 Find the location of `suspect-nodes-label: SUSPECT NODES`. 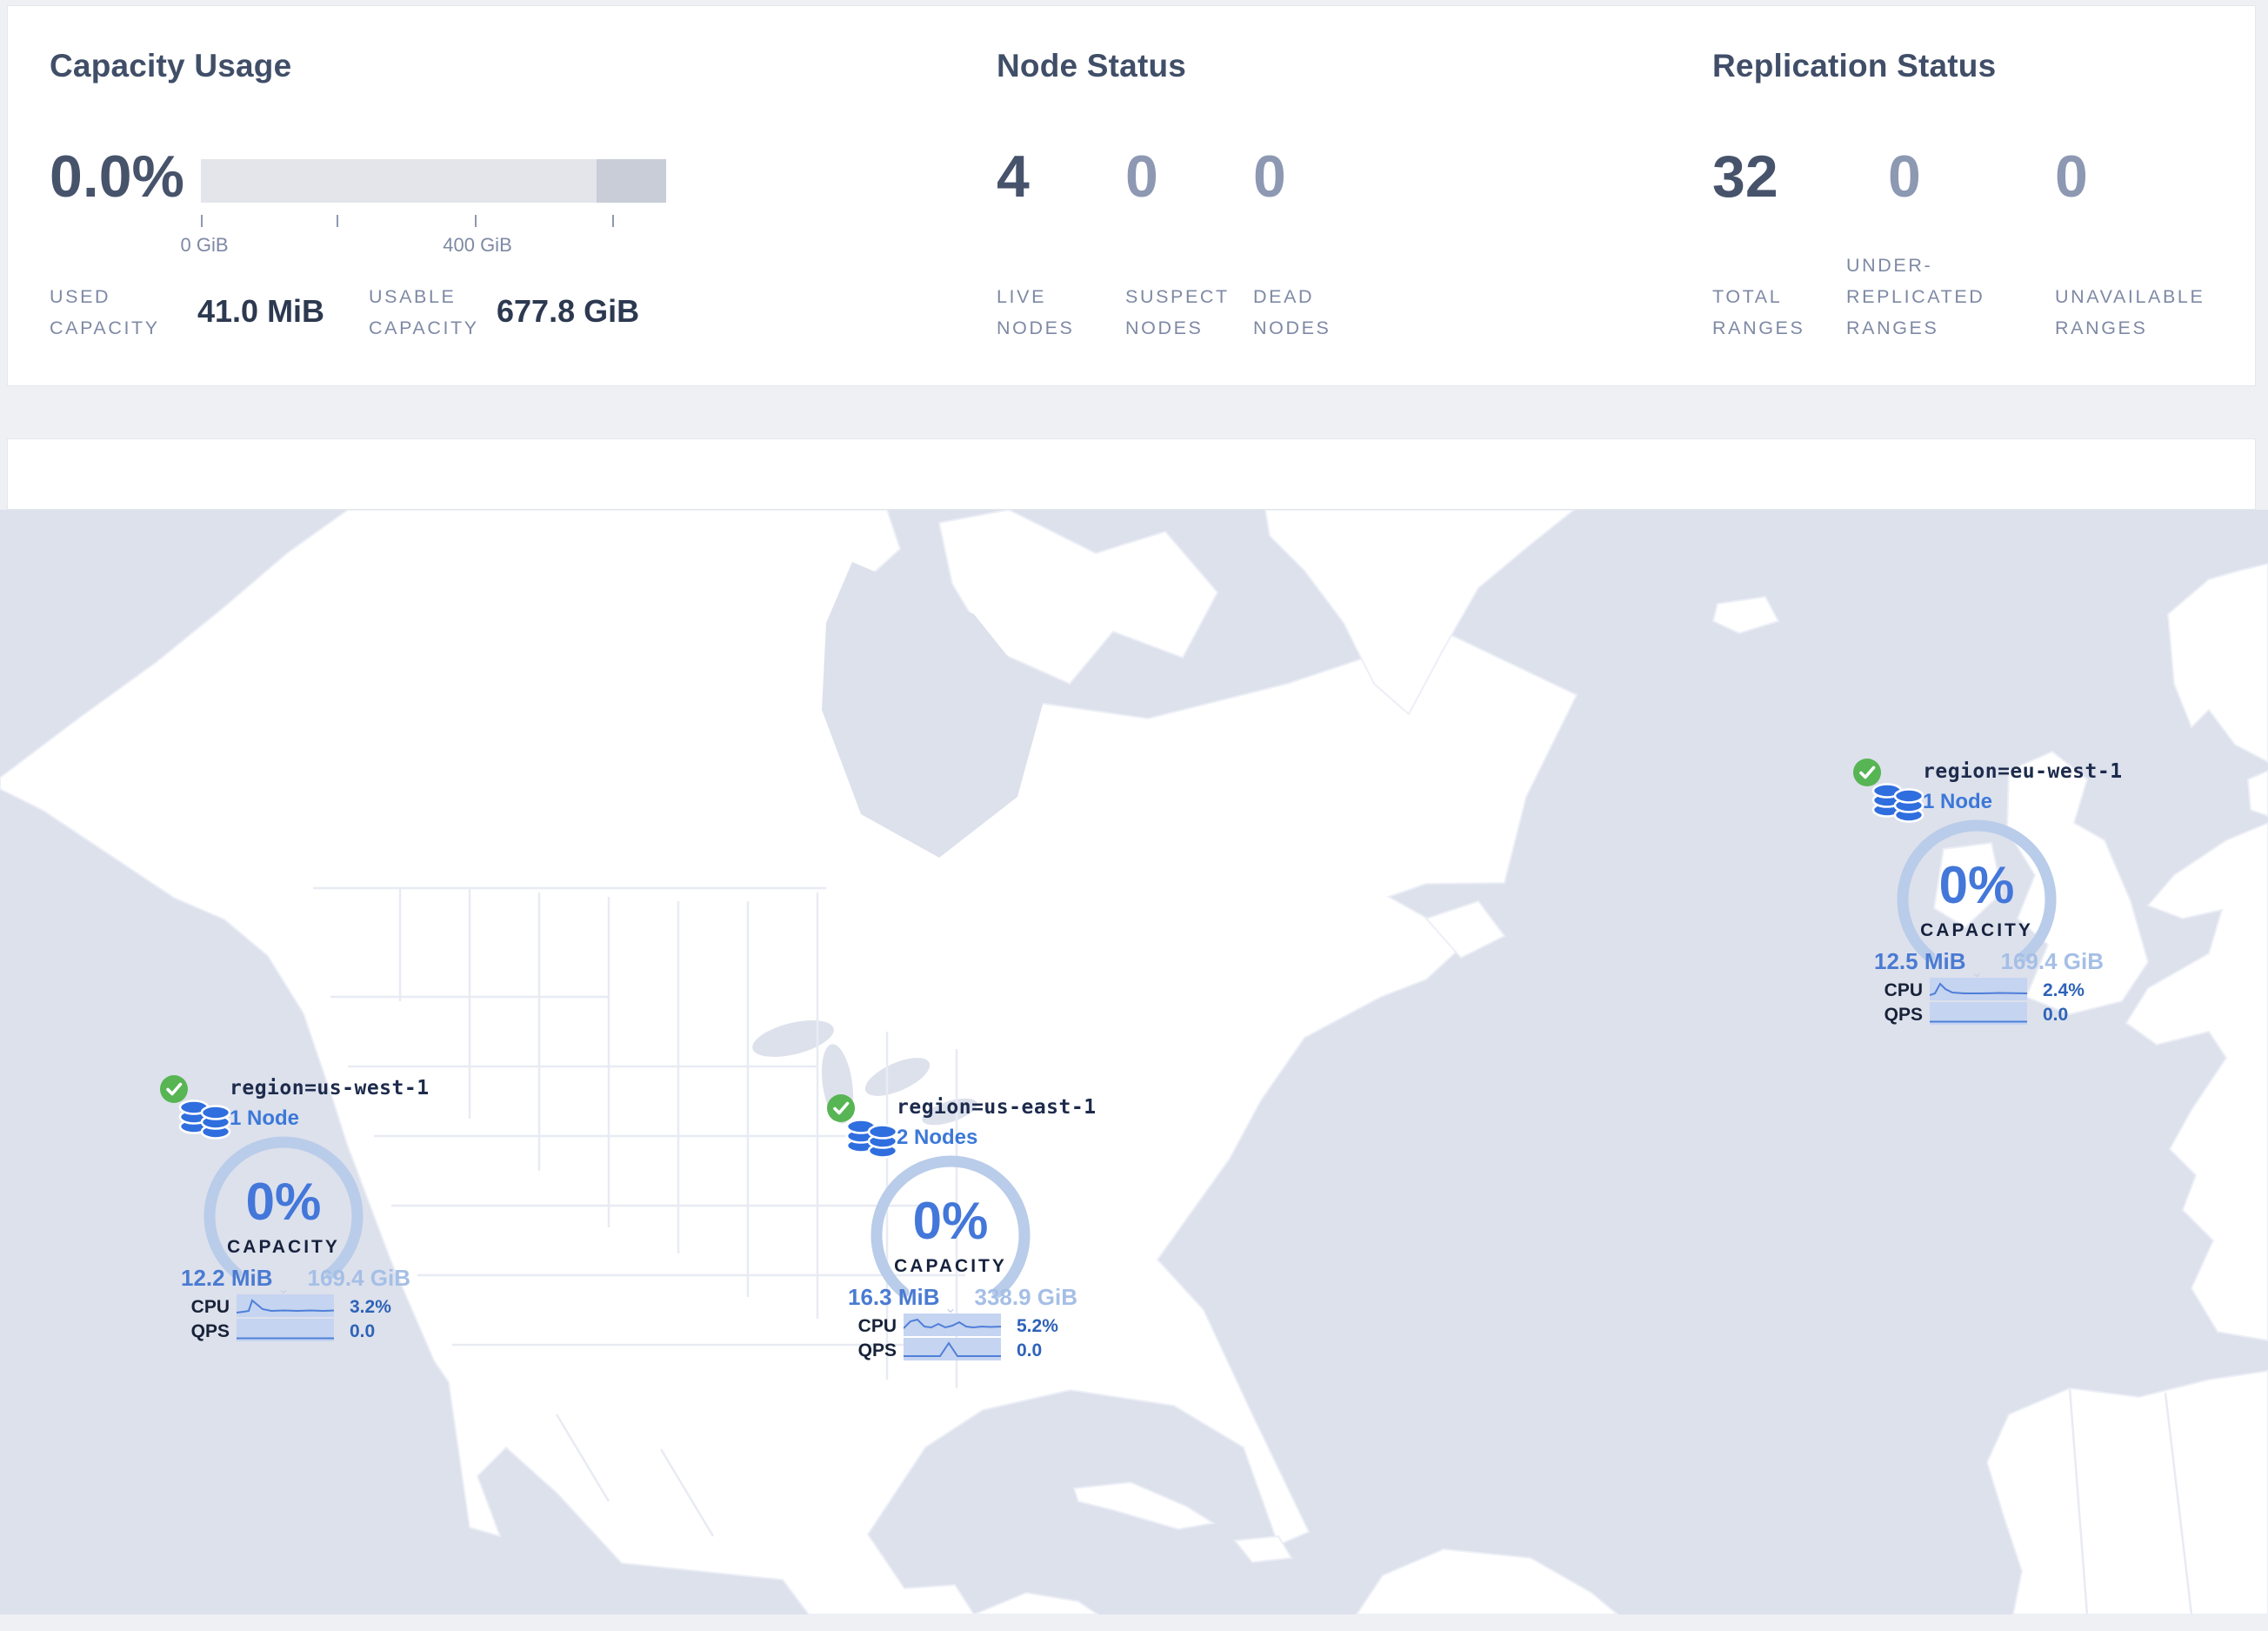

suspect-nodes-label: SUSPECT NODES is located at coordinates (1177, 312).